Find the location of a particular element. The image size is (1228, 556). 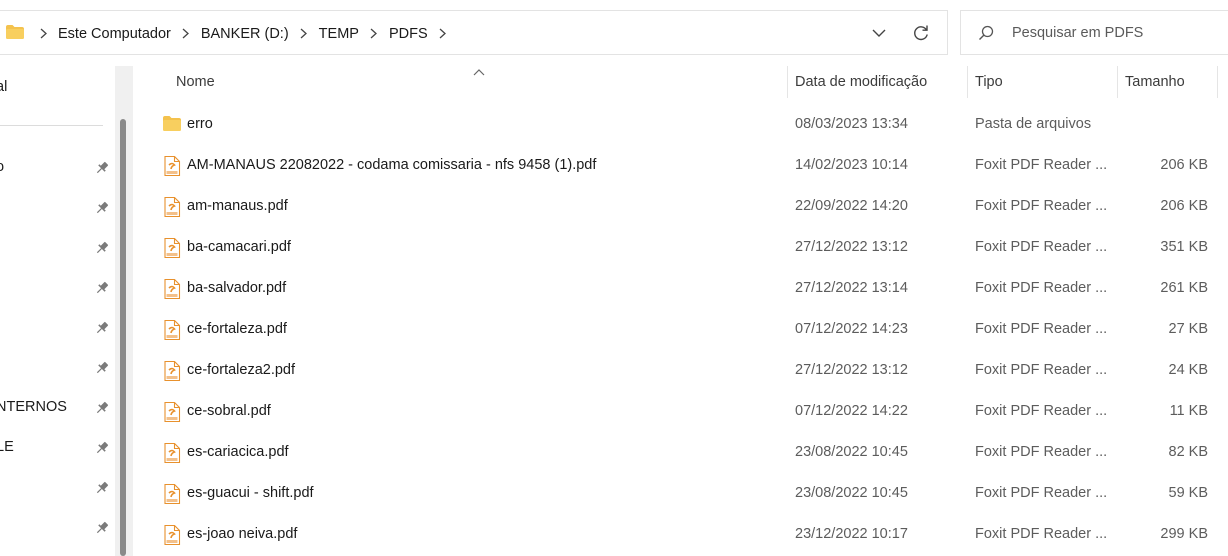

nav-item: NTERNOS is located at coordinates (57, 408).